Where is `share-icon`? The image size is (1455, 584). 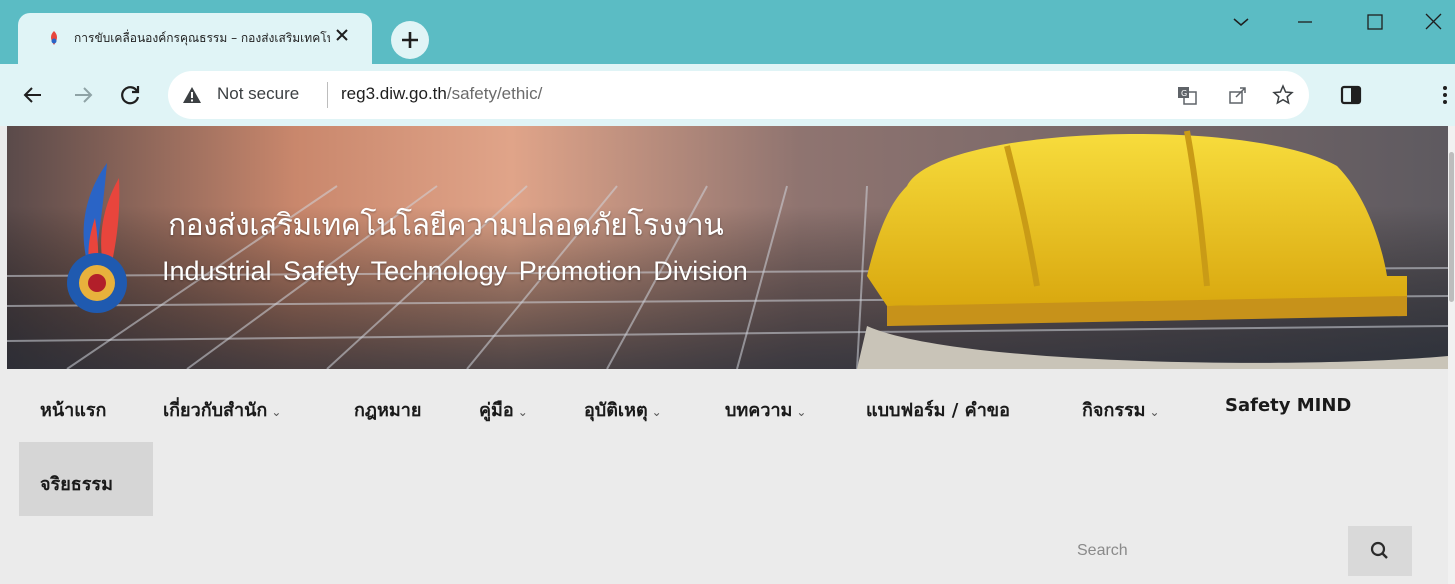
share-icon is located at coordinates (1238, 95).